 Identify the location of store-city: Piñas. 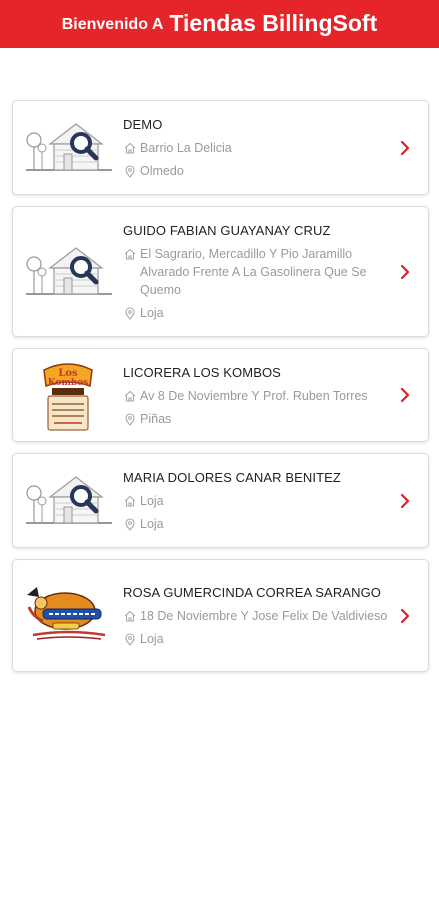
(156, 418).